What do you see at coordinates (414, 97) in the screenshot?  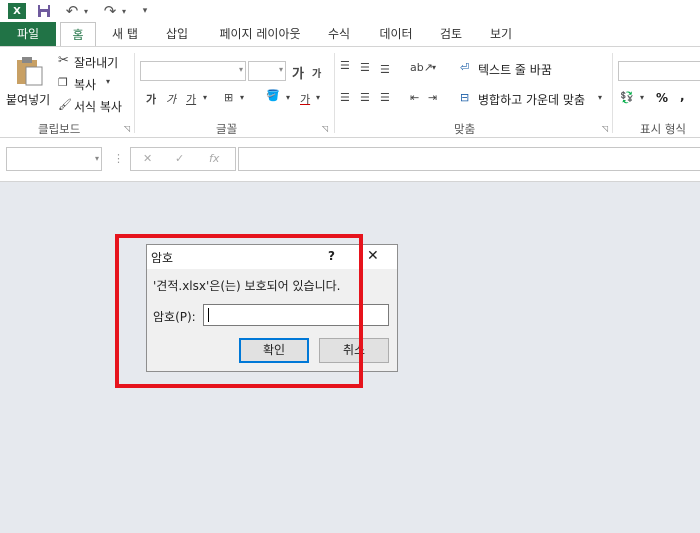 I see `decrease-indent-icon: ⇤` at bounding box center [414, 97].